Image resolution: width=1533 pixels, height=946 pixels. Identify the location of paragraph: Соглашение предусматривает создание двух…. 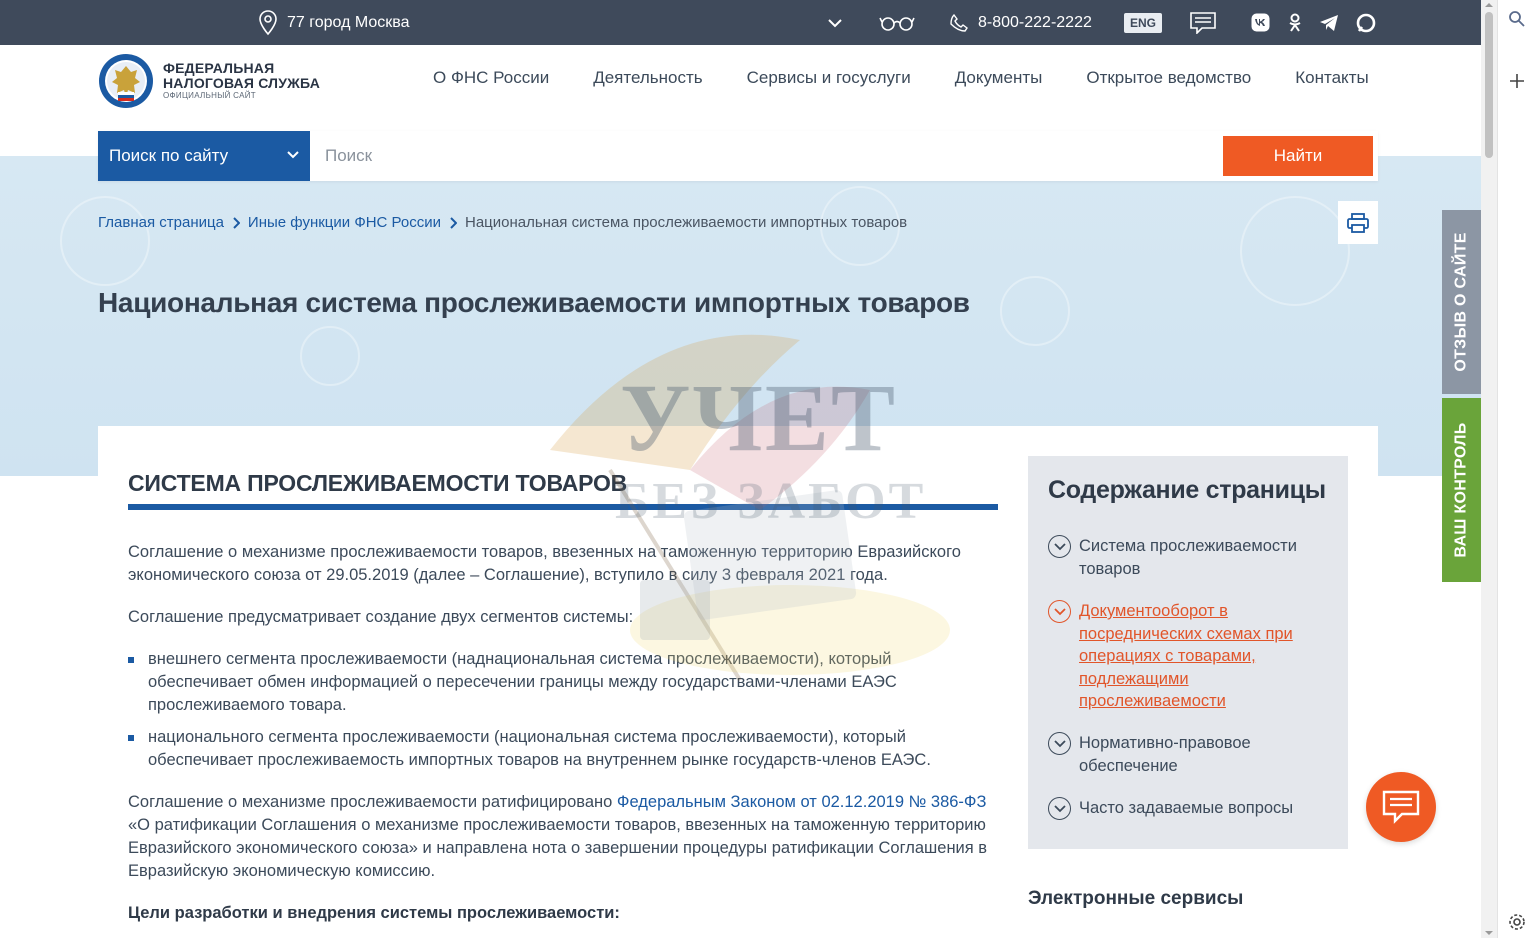
(381, 617).